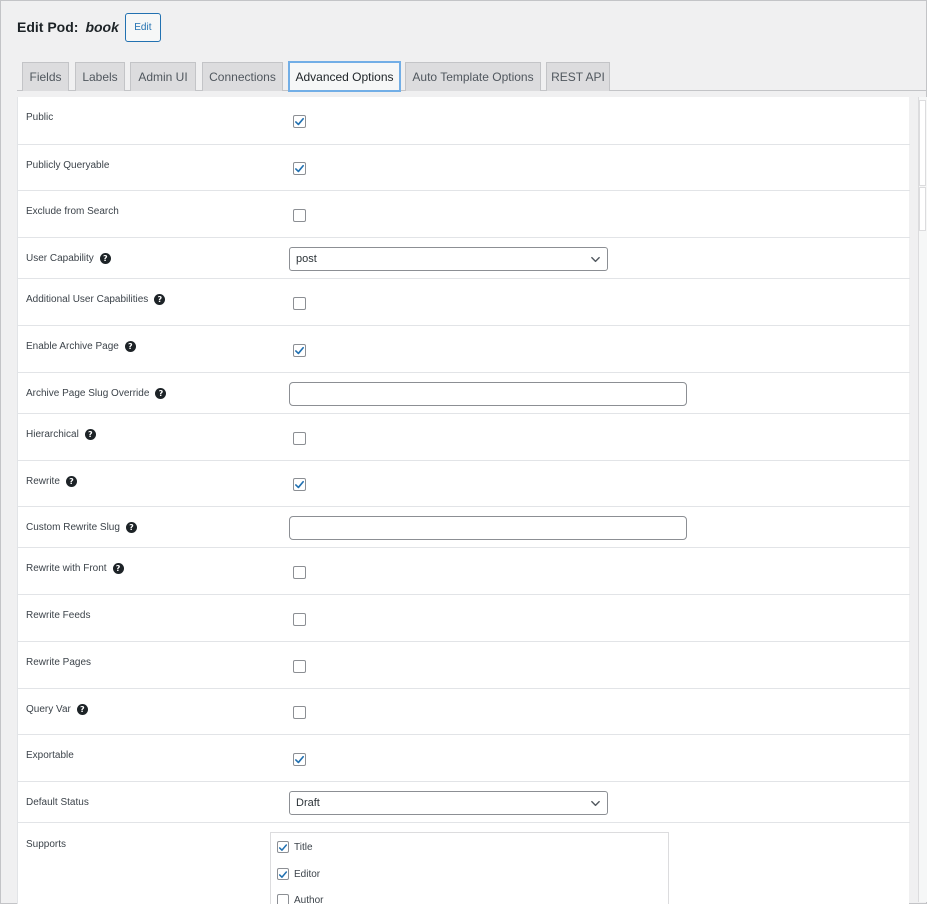 The image size is (927, 904). What do you see at coordinates (66, 568) in the screenshot?
I see `option-label-text: Rewrite with Front` at bounding box center [66, 568].